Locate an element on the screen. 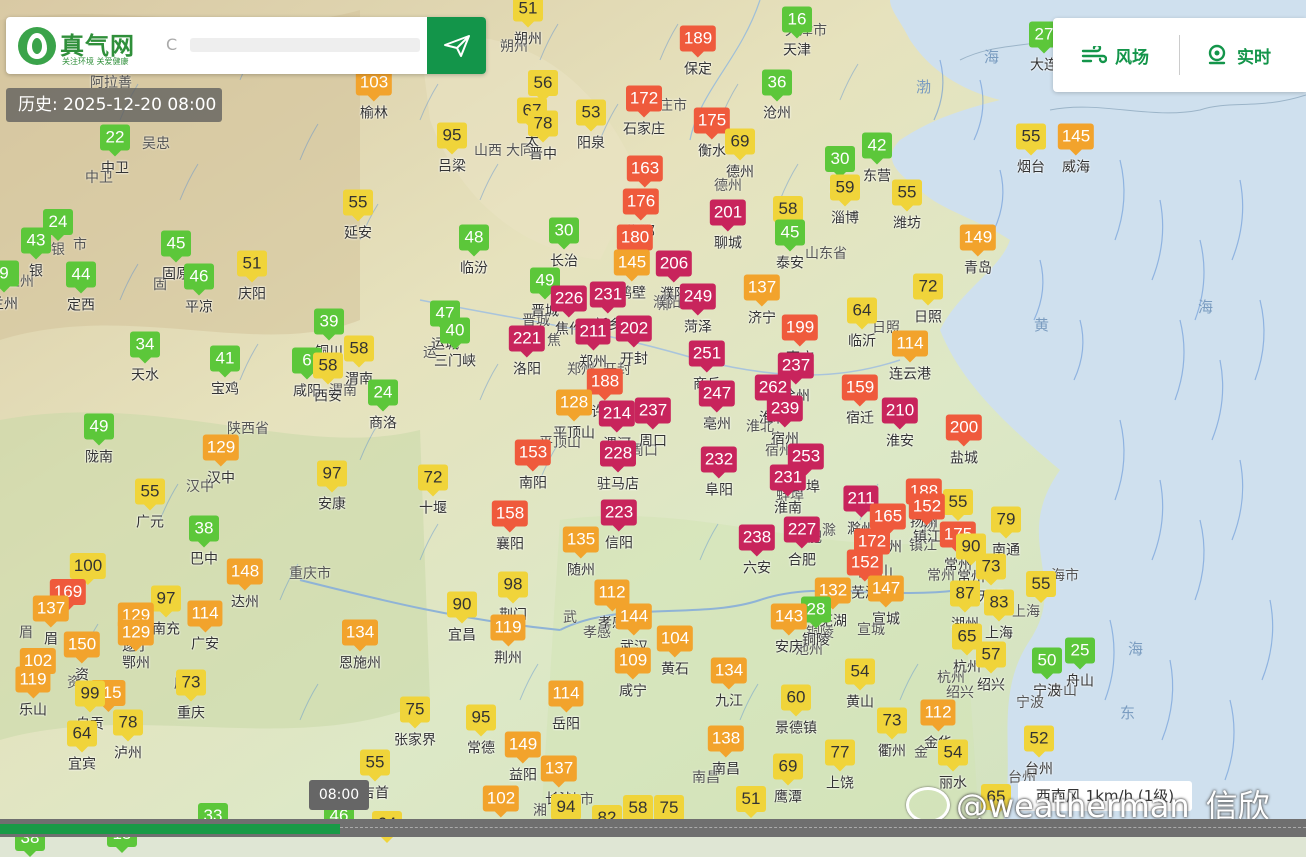 This screenshot has height=857, width=1306. aqi-station-marker: 16 天津 is located at coordinates (797, 33).